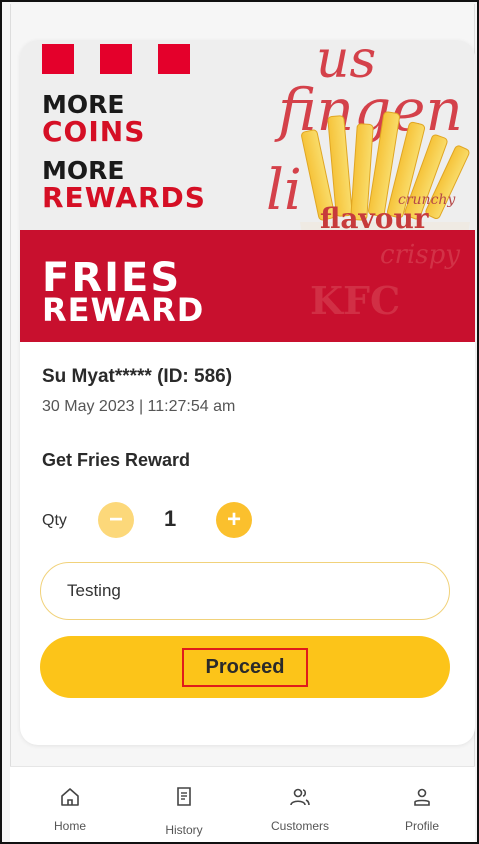  Describe the element at coordinates (422, 797) in the screenshot. I see `profile-icon` at that location.